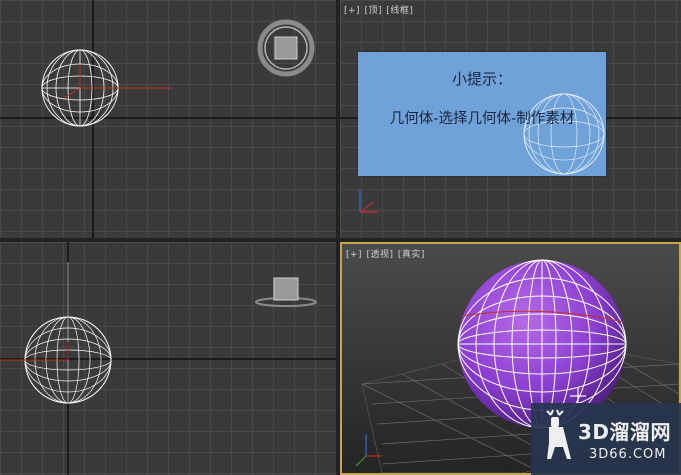 The image size is (681, 475). I want to click on tip-title: 小提示：, so click(481, 79).